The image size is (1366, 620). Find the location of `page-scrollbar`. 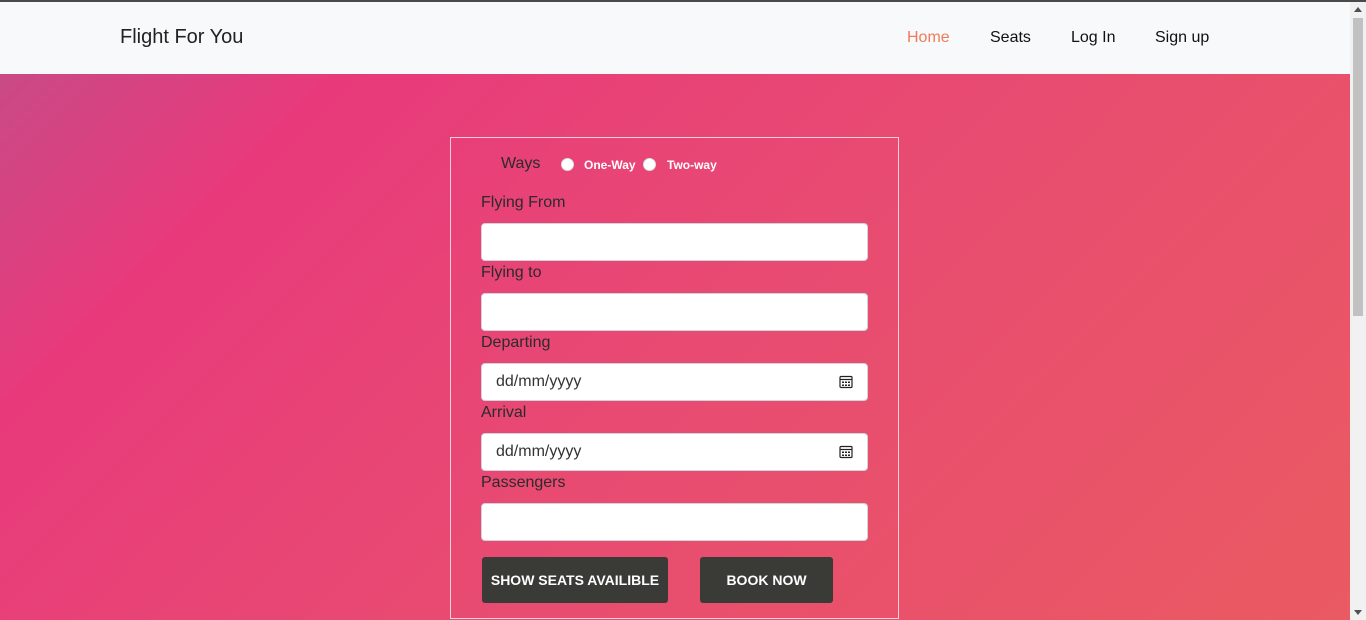

page-scrollbar is located at coordinates (1358, 311).